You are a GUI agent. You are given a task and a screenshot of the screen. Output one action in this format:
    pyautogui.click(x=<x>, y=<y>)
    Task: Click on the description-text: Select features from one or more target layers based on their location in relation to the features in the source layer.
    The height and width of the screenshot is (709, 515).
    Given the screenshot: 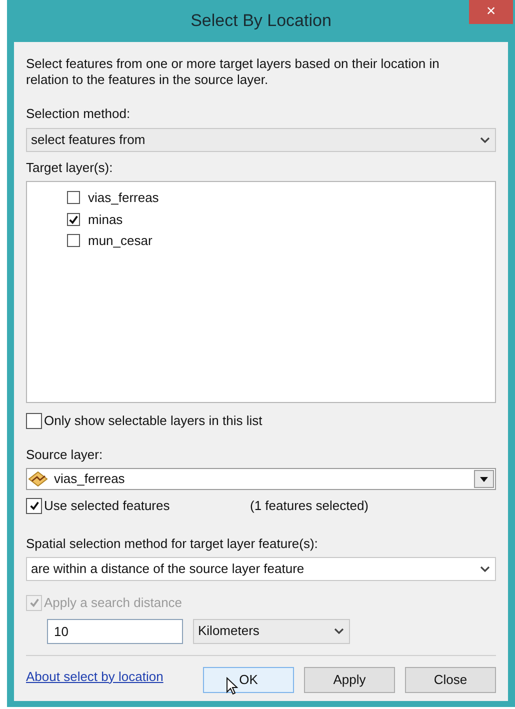 What is the action you would take?
    pyautogui.click(x=233, y=72)
    